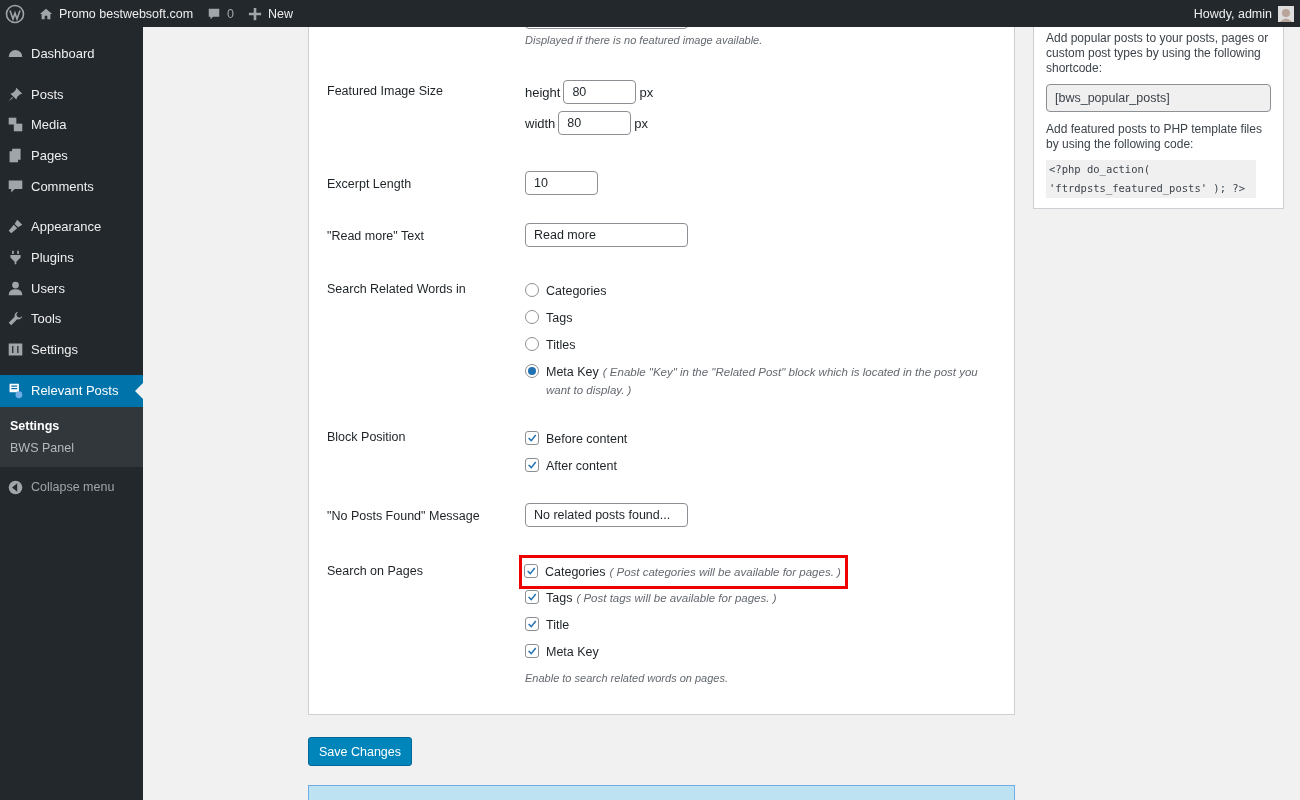 This screenshot has width=1300, height=800. What do you see at coordinates (559, 318) in the screenshot?
I see `option-label: Tags` at bounding box center [559, 318].